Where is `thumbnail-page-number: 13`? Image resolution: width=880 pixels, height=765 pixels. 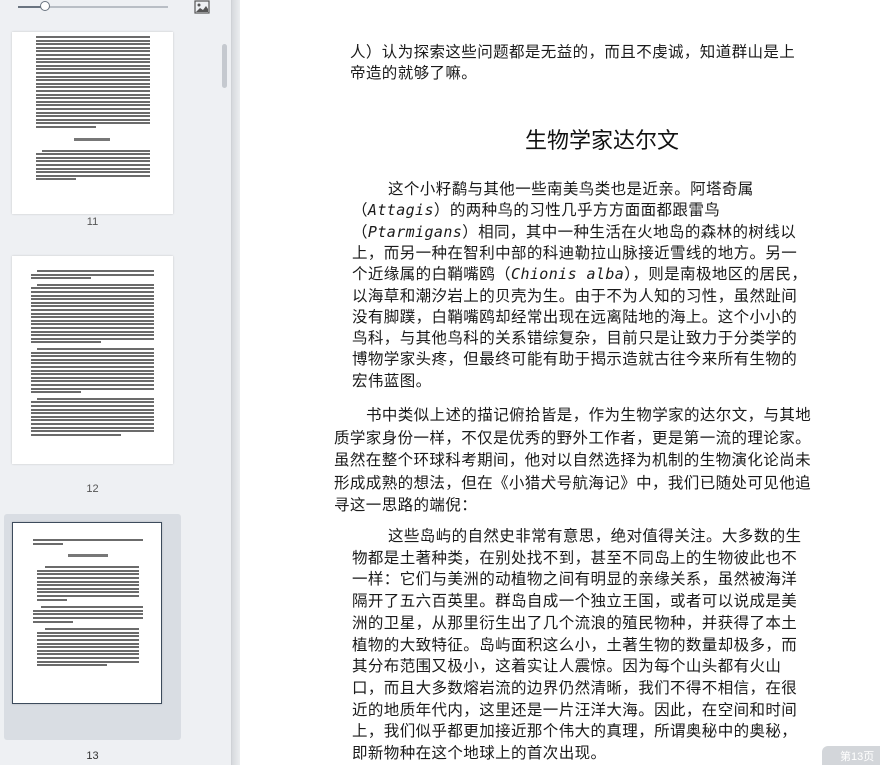 thumbnail-page-number: 13 is located at coordinates (92, 756).